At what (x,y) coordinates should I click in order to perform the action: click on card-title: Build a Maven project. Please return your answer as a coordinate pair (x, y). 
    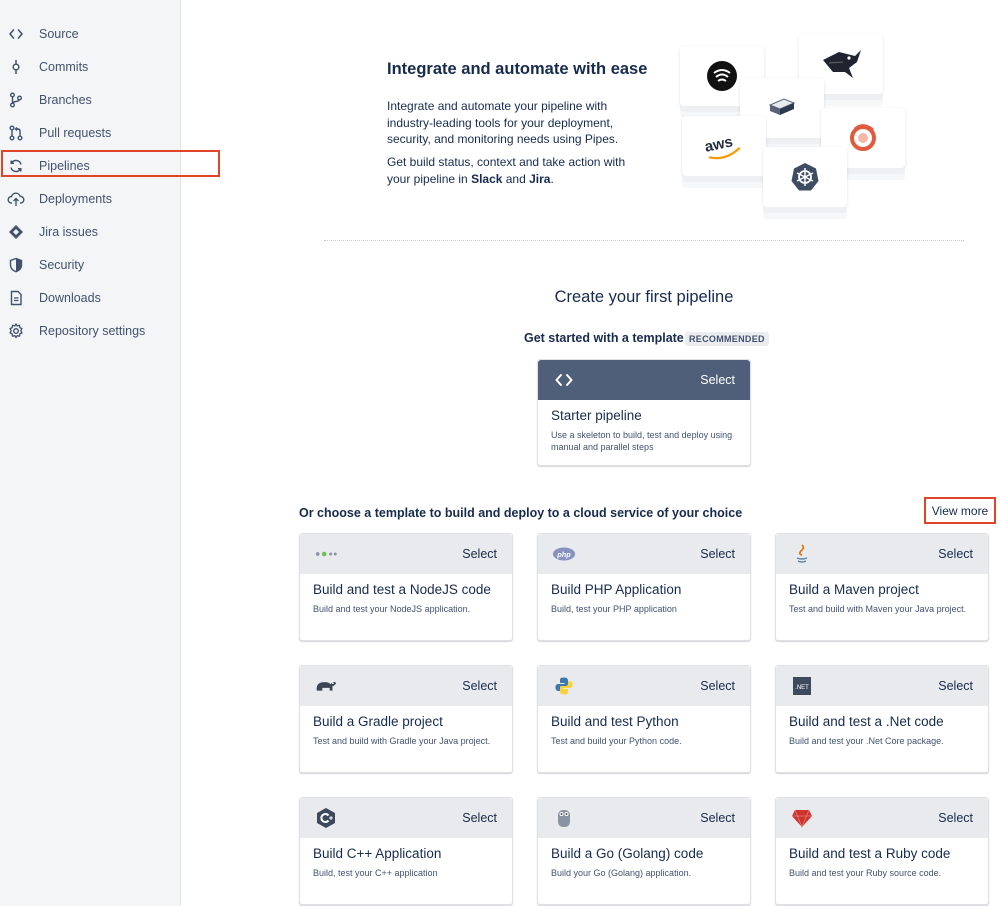
    Looking at the image, I should click on (854, 589).